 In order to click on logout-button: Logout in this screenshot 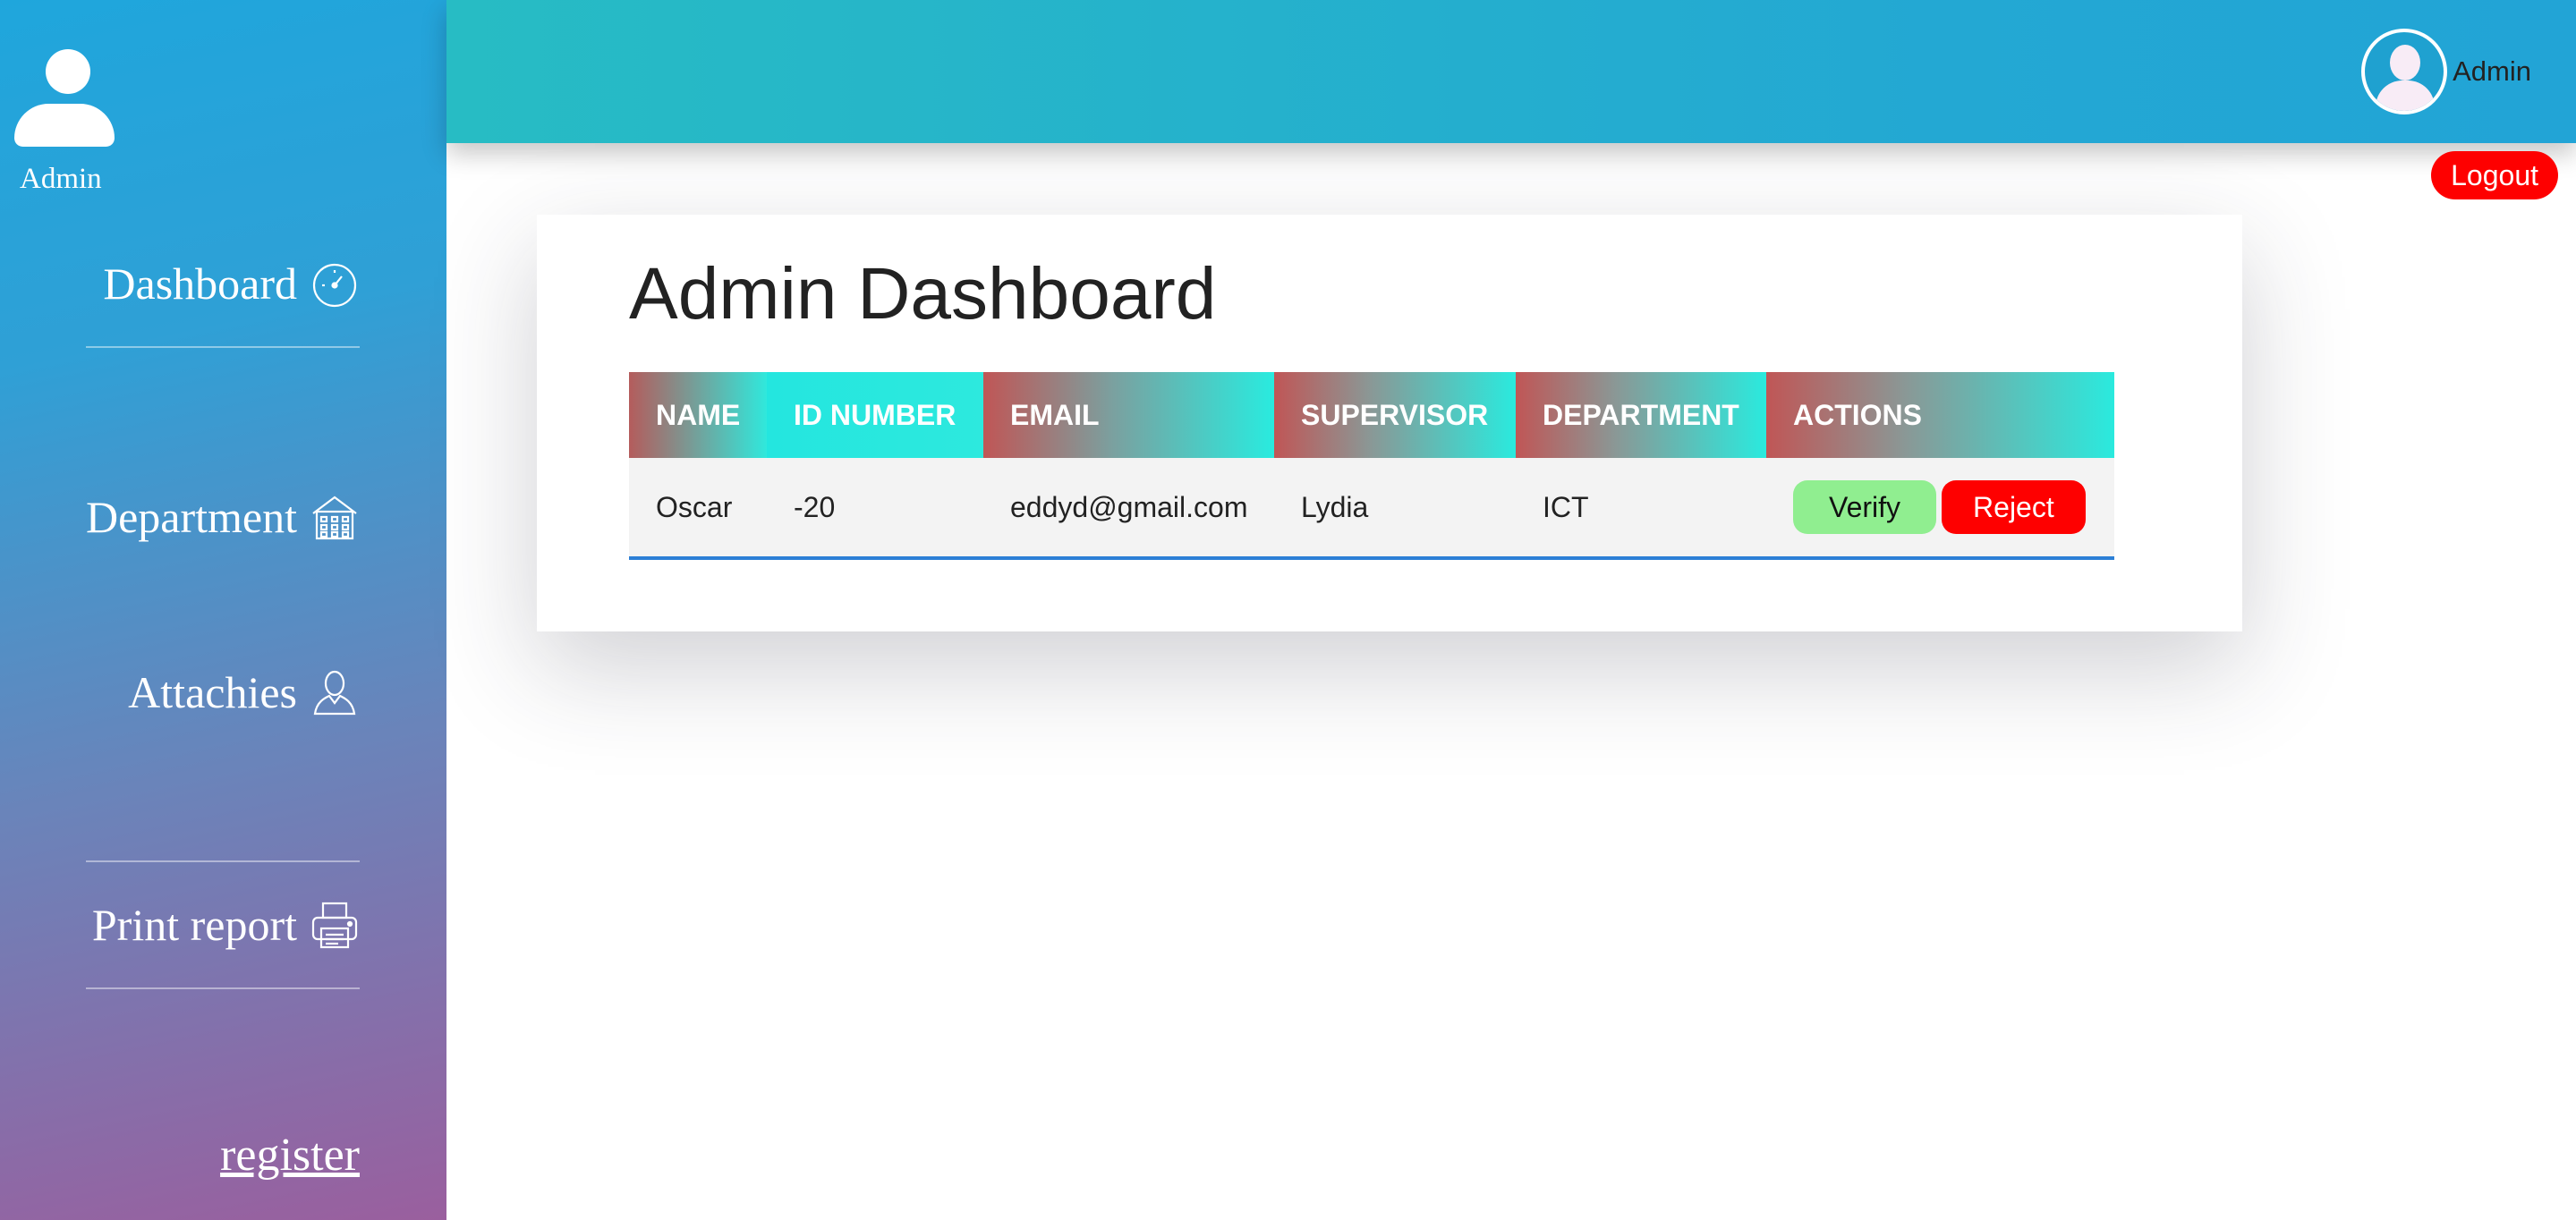, I will do `click(2494, 175)`.